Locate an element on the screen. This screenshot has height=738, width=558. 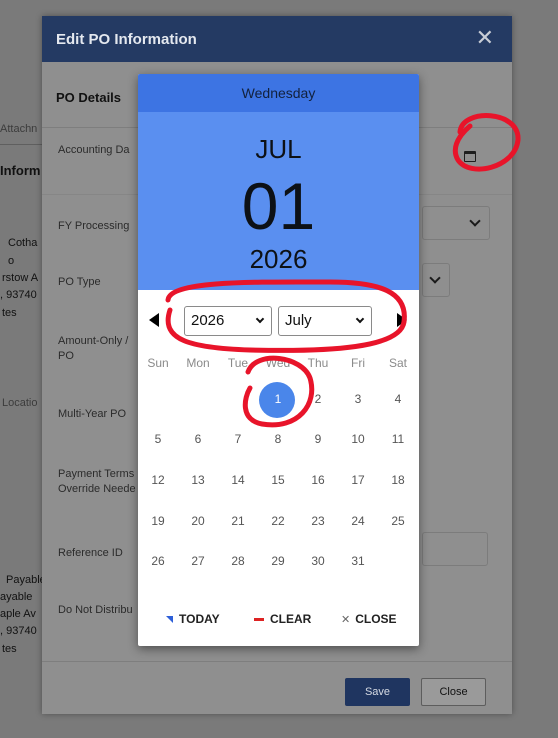
day-cell: 30 is located at coordinates (318, 564).